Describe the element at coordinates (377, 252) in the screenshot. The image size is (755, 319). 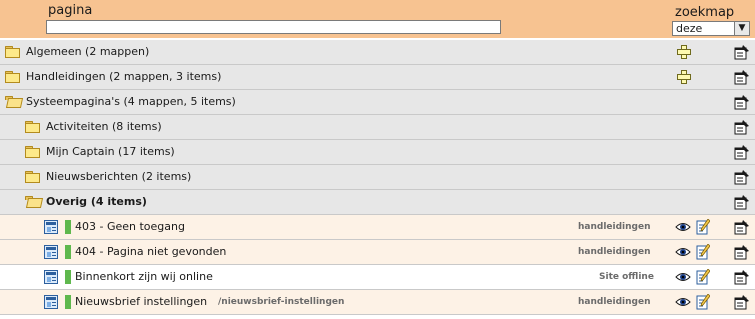
I see `page-row-404: 404 - Pagina niet gevonden handleidingen` at that location.